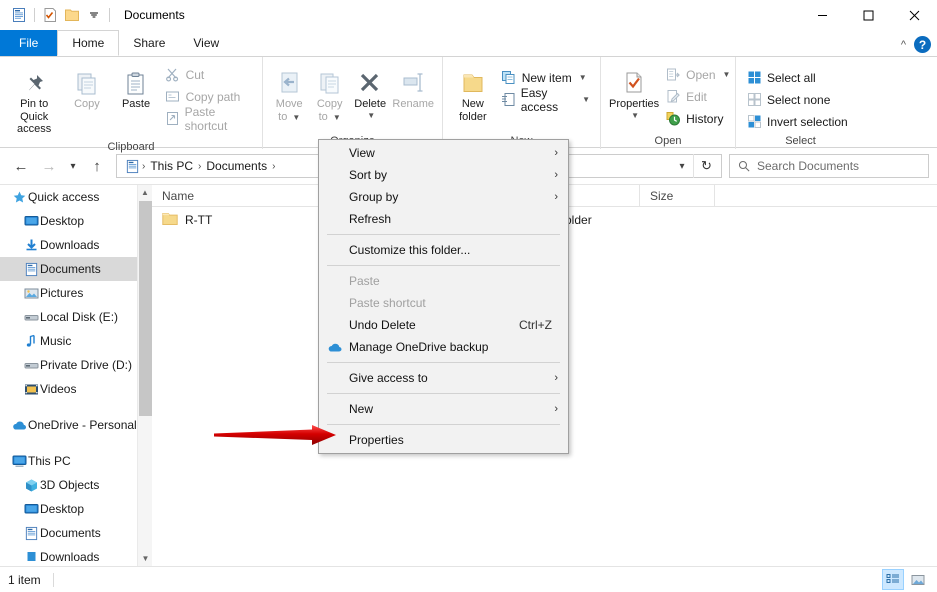 This screenshot has height=592, width=937. I want to click on tab-file: File, so click(29, 43).